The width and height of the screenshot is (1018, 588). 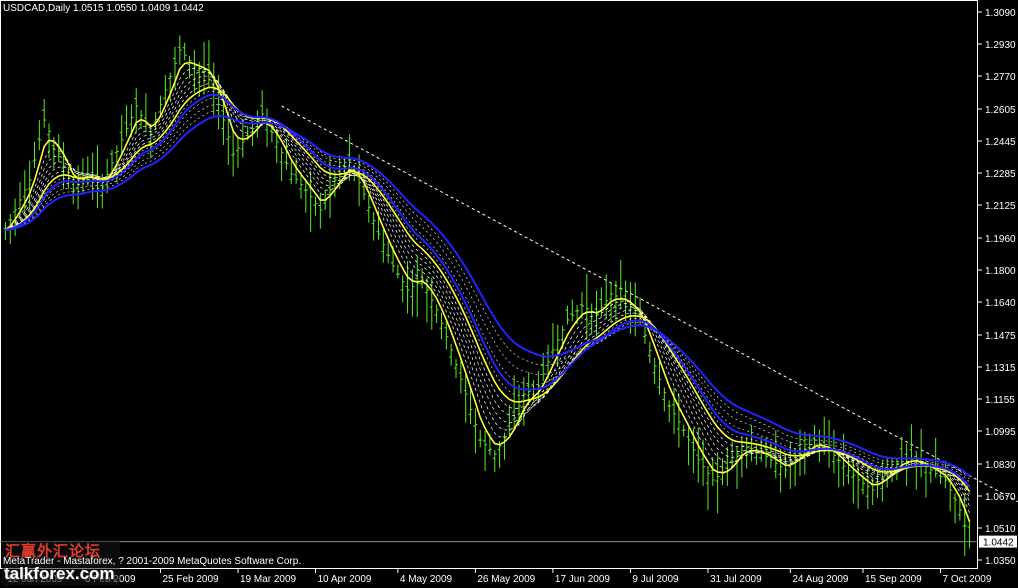 I want to click on watermark-url: talkforex.com, so click(x=59, y=573).